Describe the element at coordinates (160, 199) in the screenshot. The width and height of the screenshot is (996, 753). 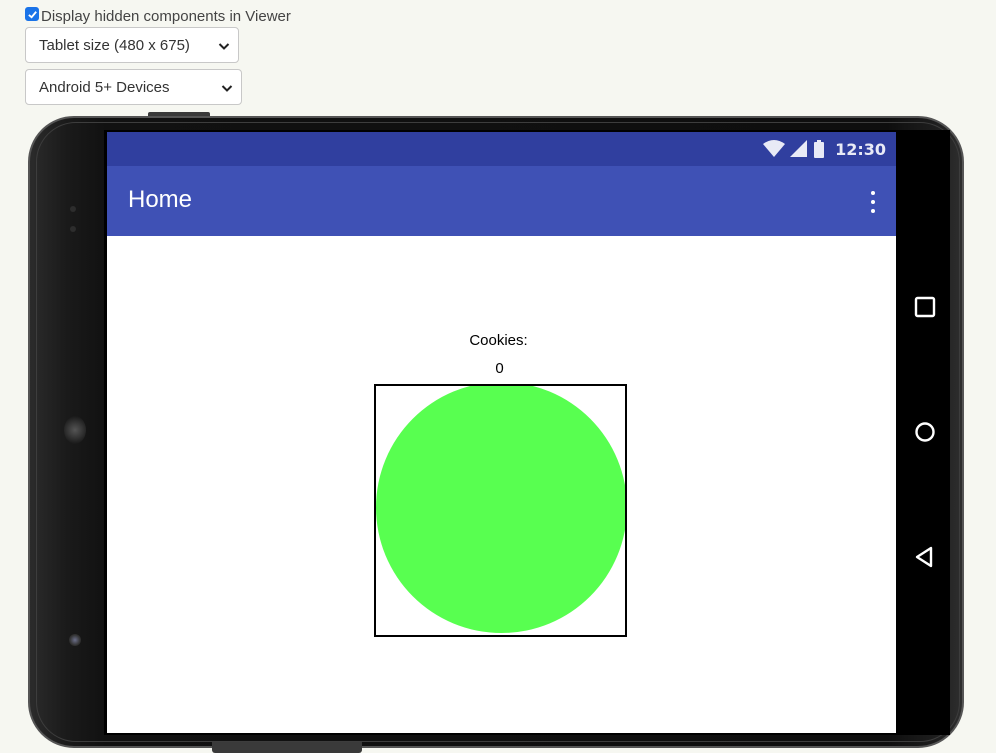
I see `screen-title: Home` at that location.